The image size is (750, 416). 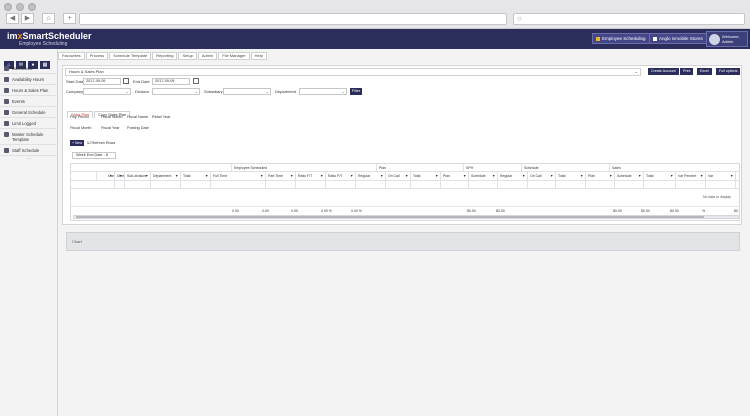 What do you see at coordinates (353, 72) in the screenshot?
I see `page-title-select: Hours & Sales Plan ⌄` at bounding box center [353, 72].